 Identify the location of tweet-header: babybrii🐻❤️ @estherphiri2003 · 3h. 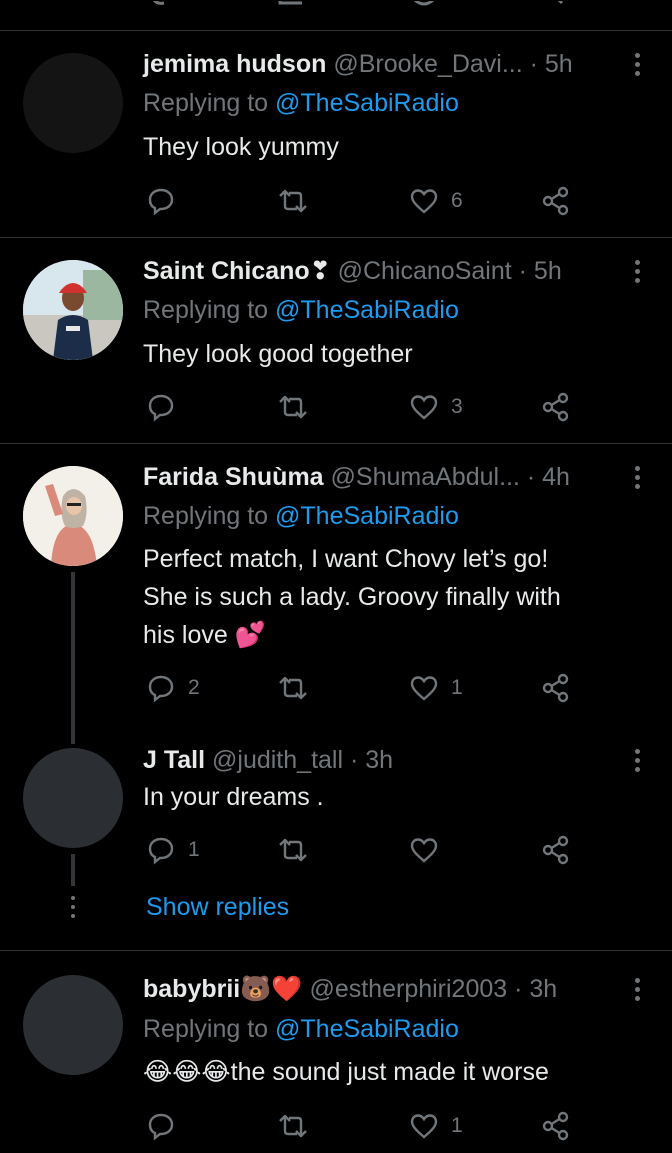
(350, 989).